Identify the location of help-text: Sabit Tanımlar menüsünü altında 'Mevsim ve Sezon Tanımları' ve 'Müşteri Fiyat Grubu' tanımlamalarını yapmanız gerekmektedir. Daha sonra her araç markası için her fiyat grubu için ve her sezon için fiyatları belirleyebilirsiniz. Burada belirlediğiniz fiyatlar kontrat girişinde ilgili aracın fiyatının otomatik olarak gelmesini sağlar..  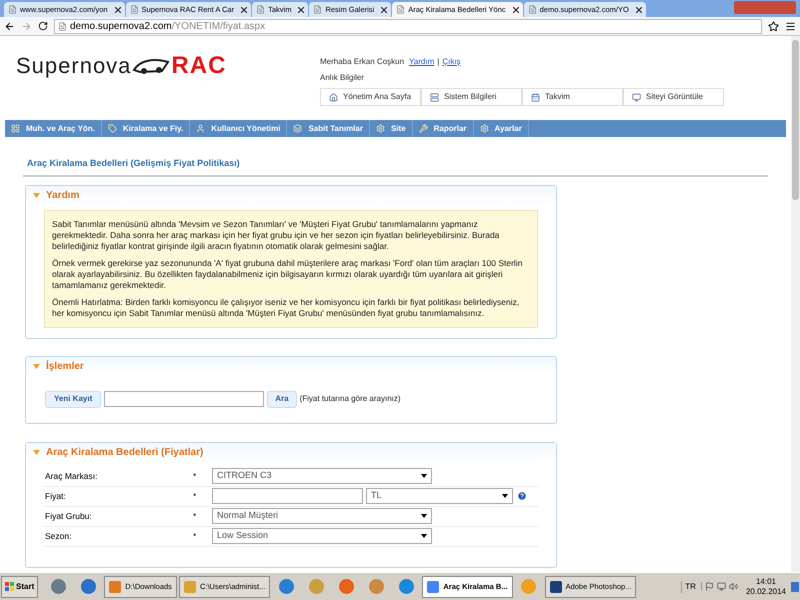
(276, 235).